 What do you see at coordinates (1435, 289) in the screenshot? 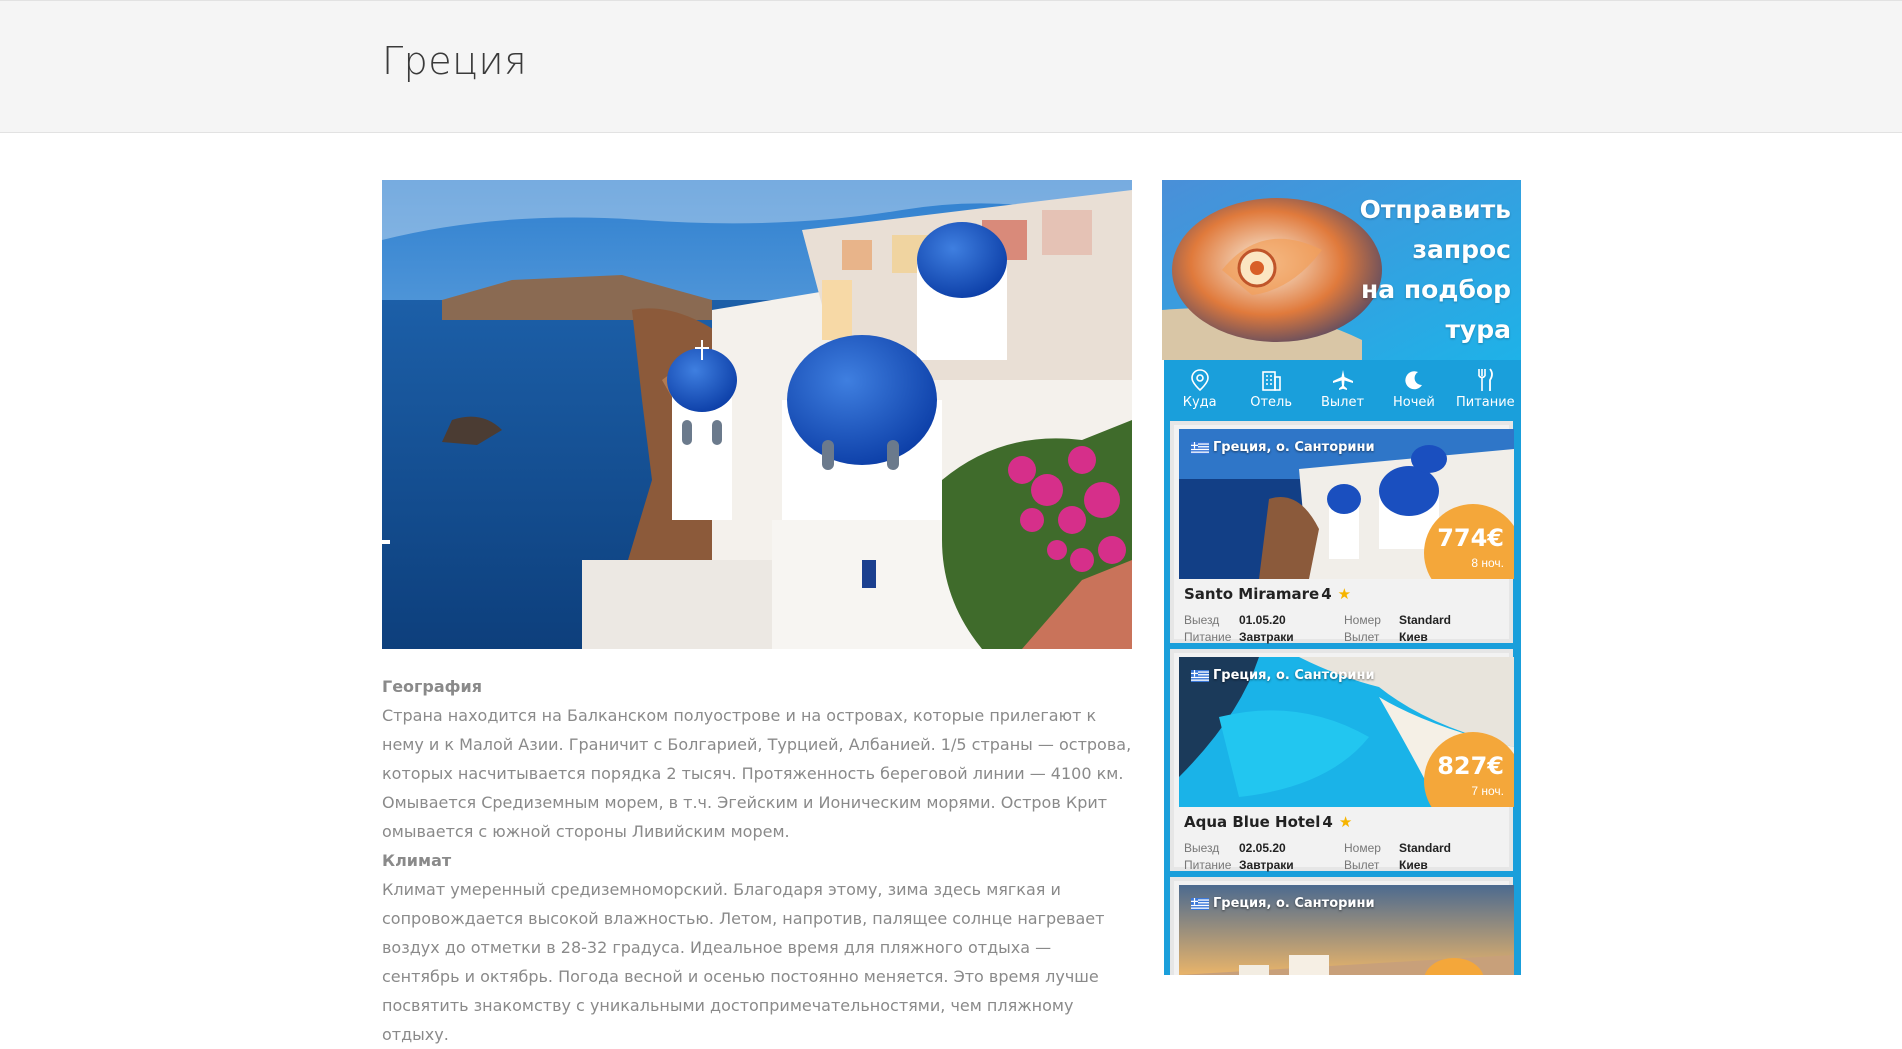
I see `promo-line: на подбор` at bounding box center [1435, 289].